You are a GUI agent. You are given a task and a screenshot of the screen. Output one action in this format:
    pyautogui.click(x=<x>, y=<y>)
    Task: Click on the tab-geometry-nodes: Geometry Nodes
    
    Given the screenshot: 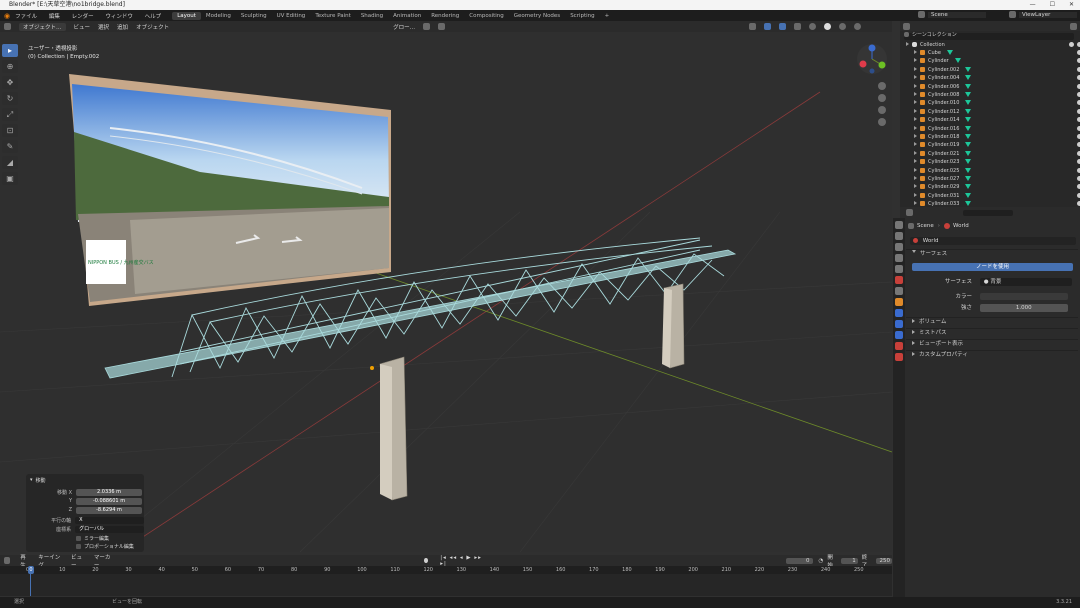 What is the action you would take?
    pyautogui.click(x=537, y=16)
    